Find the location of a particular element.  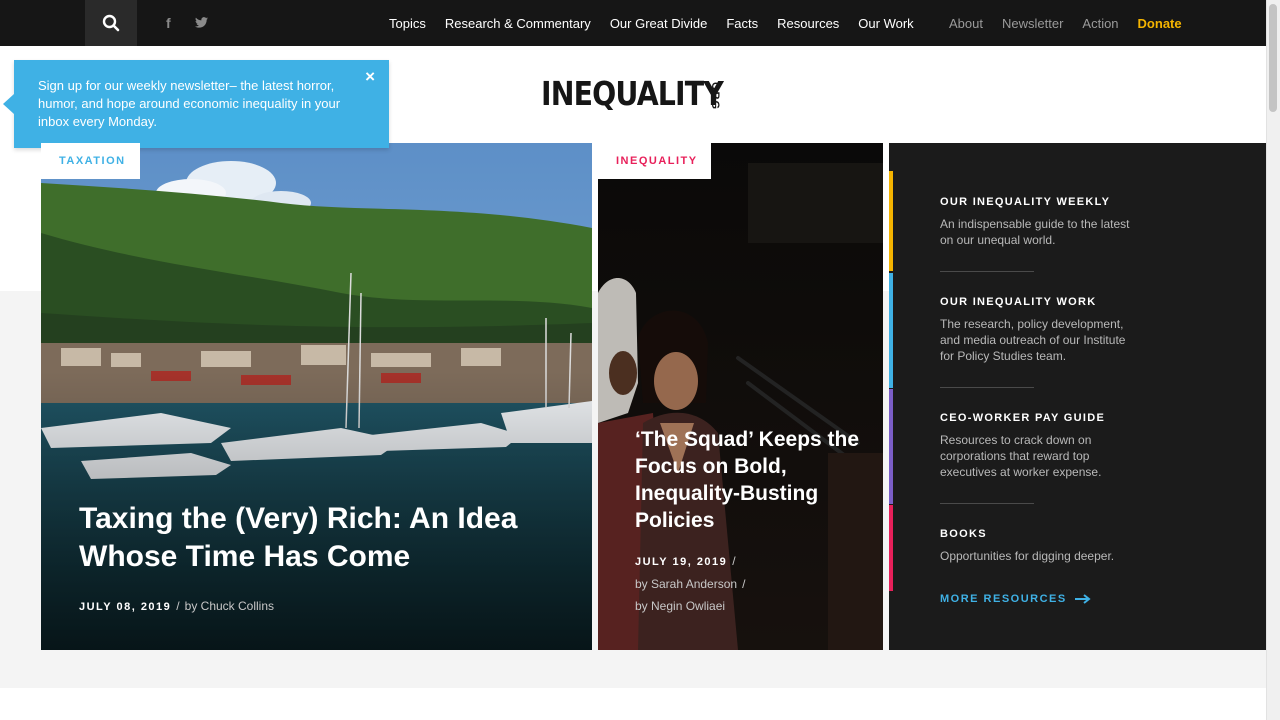

author-link: by Negin Owliaei is located at coordinates (680, 606).